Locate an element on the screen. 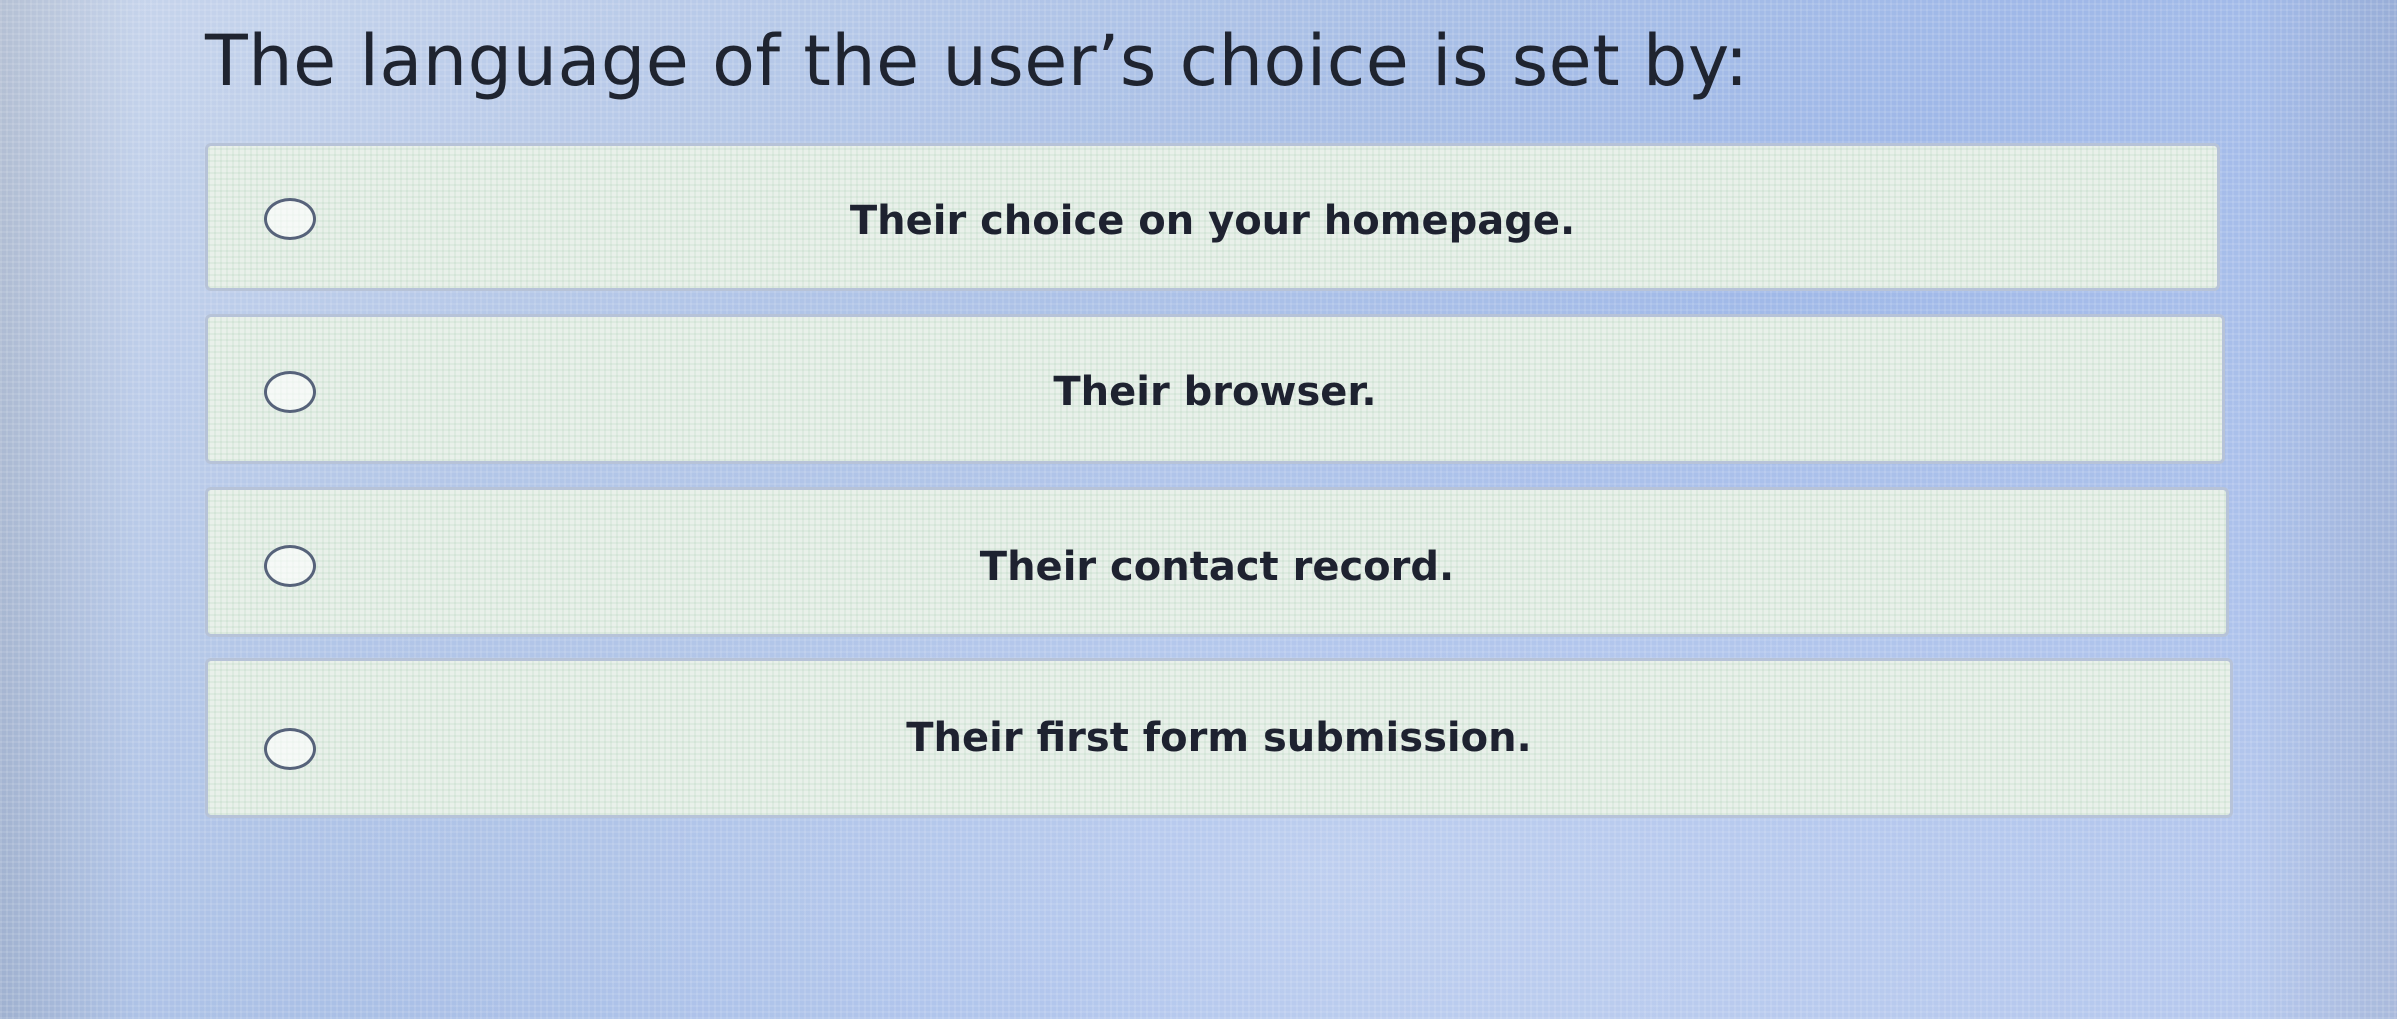 Image resolution: width=2397 pixels, height=1019 pixels. option-choice-homepage: Their choice on your homepage. is located at coordinates (1212, 217).